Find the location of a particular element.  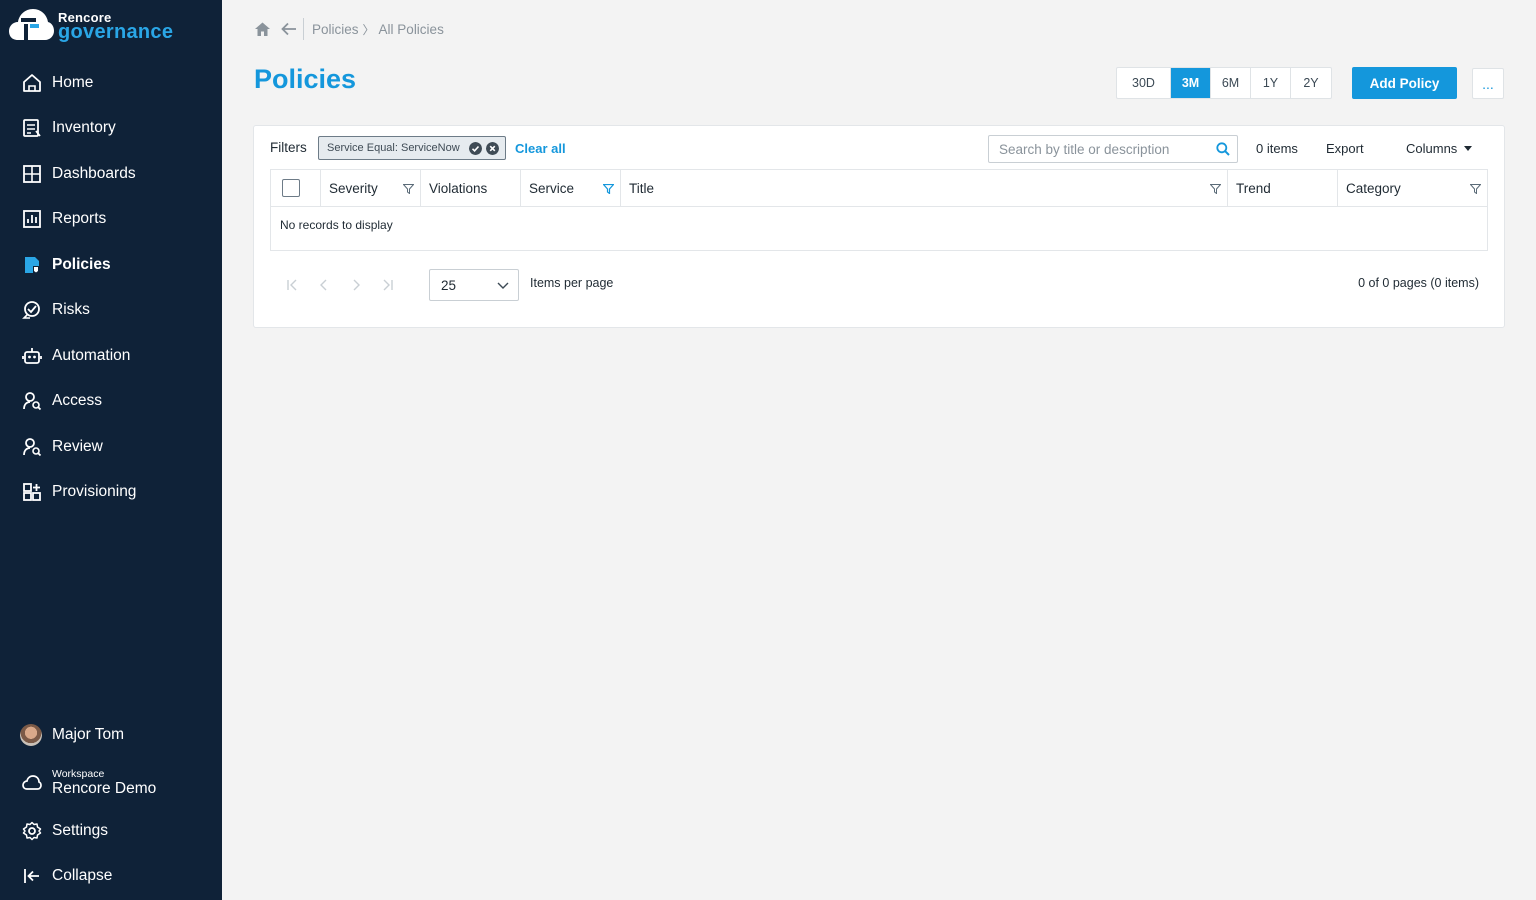

inventory-icon is located at coordinates (32, 128).